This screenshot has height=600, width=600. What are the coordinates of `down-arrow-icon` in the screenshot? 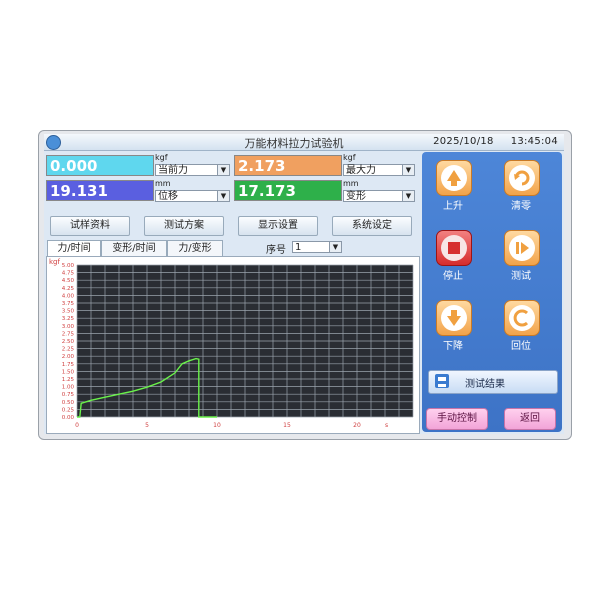 It's located at (454, 318).